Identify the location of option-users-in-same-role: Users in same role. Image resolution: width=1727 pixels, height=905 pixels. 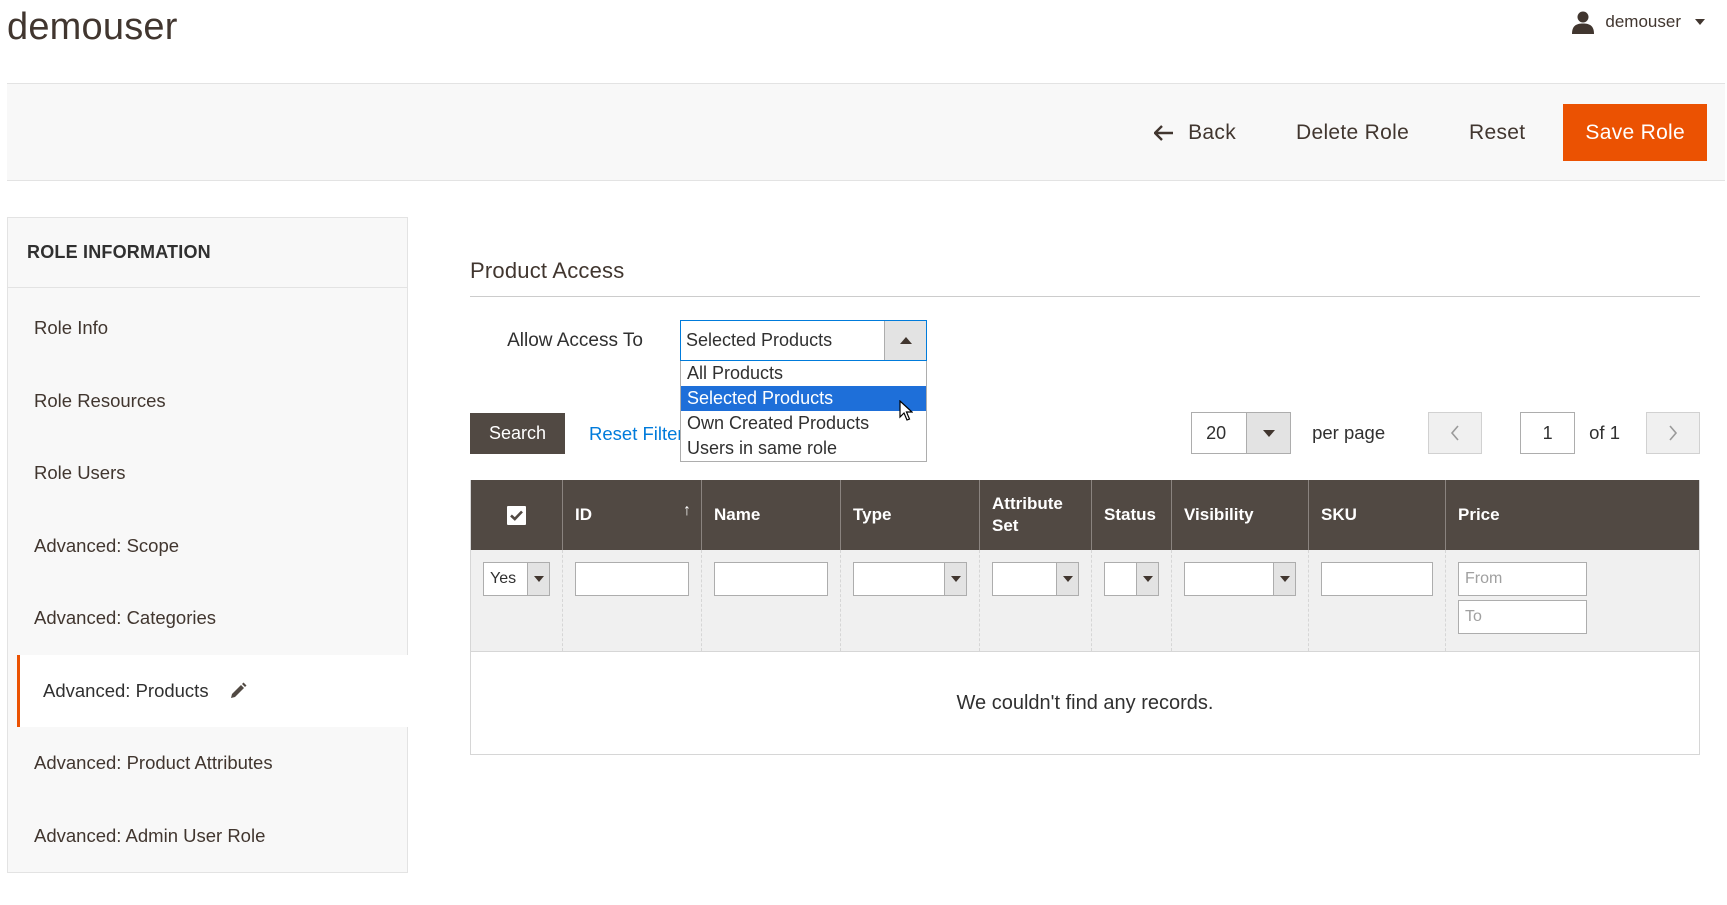
(803, 448).